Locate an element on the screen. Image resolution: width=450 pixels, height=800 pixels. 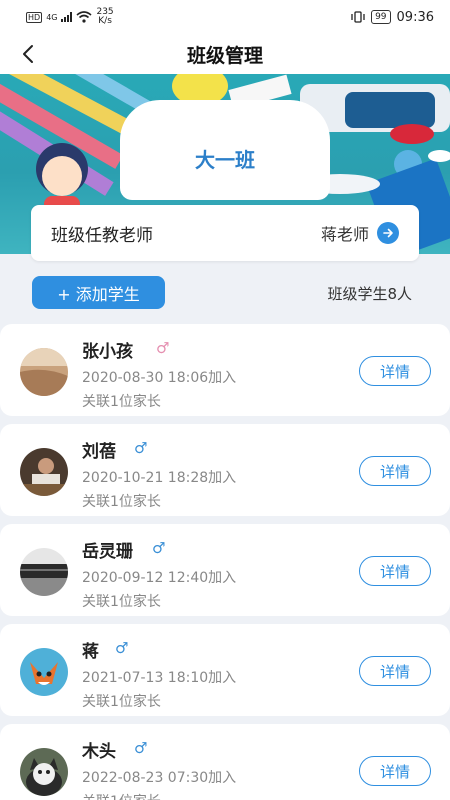
teacher-label: 班级任教老师 is located at coordinates (102, 235).